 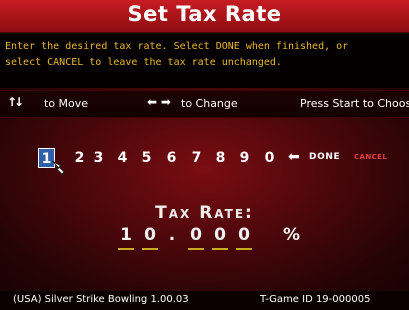 What do you see at coordinates (209, 103) in the screenshot?
I see `change-hint: to Change` at bounding box center [209, 103].